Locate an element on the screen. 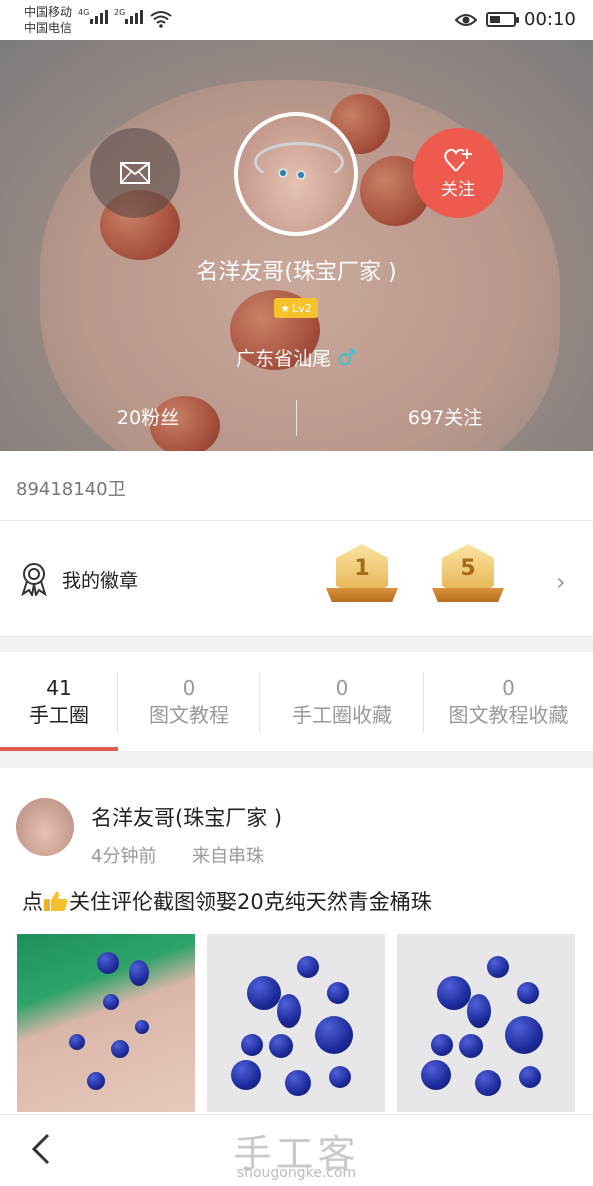 This screenshot has width=593, height=1186. user-id: 89418140卫 is located at coordinates (71, 489).